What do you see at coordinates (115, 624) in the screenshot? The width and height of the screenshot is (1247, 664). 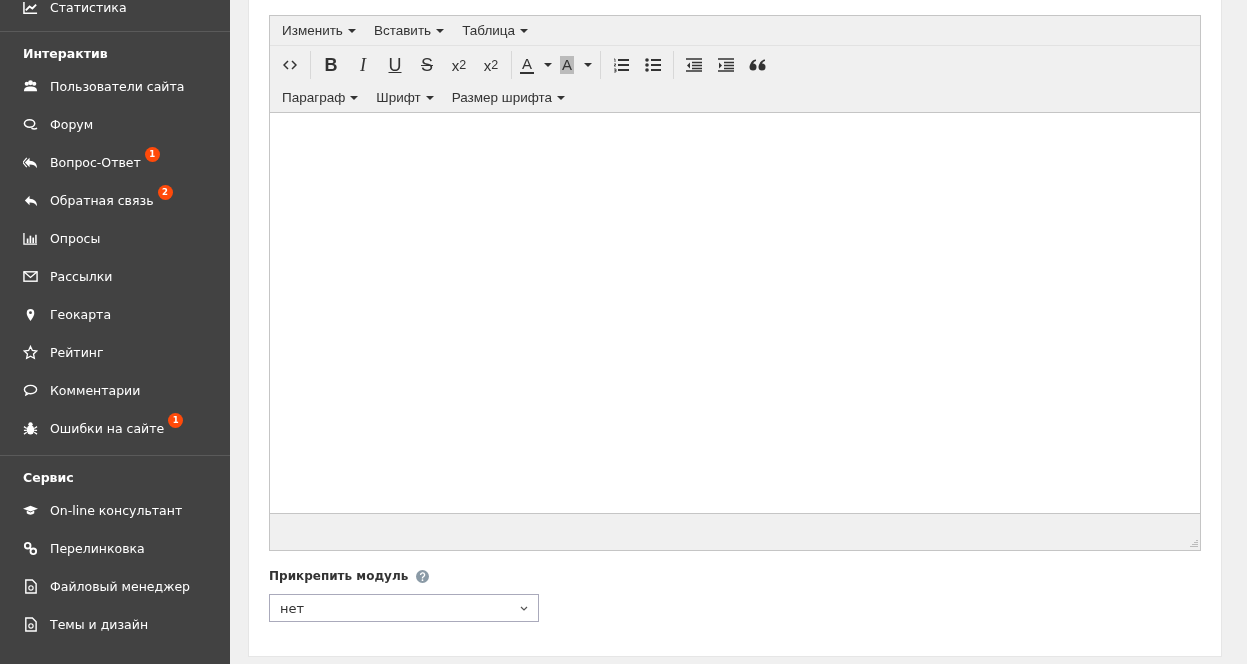 I see `sidebar-item: Темы и дизайн` at bounding box center [115, 624].